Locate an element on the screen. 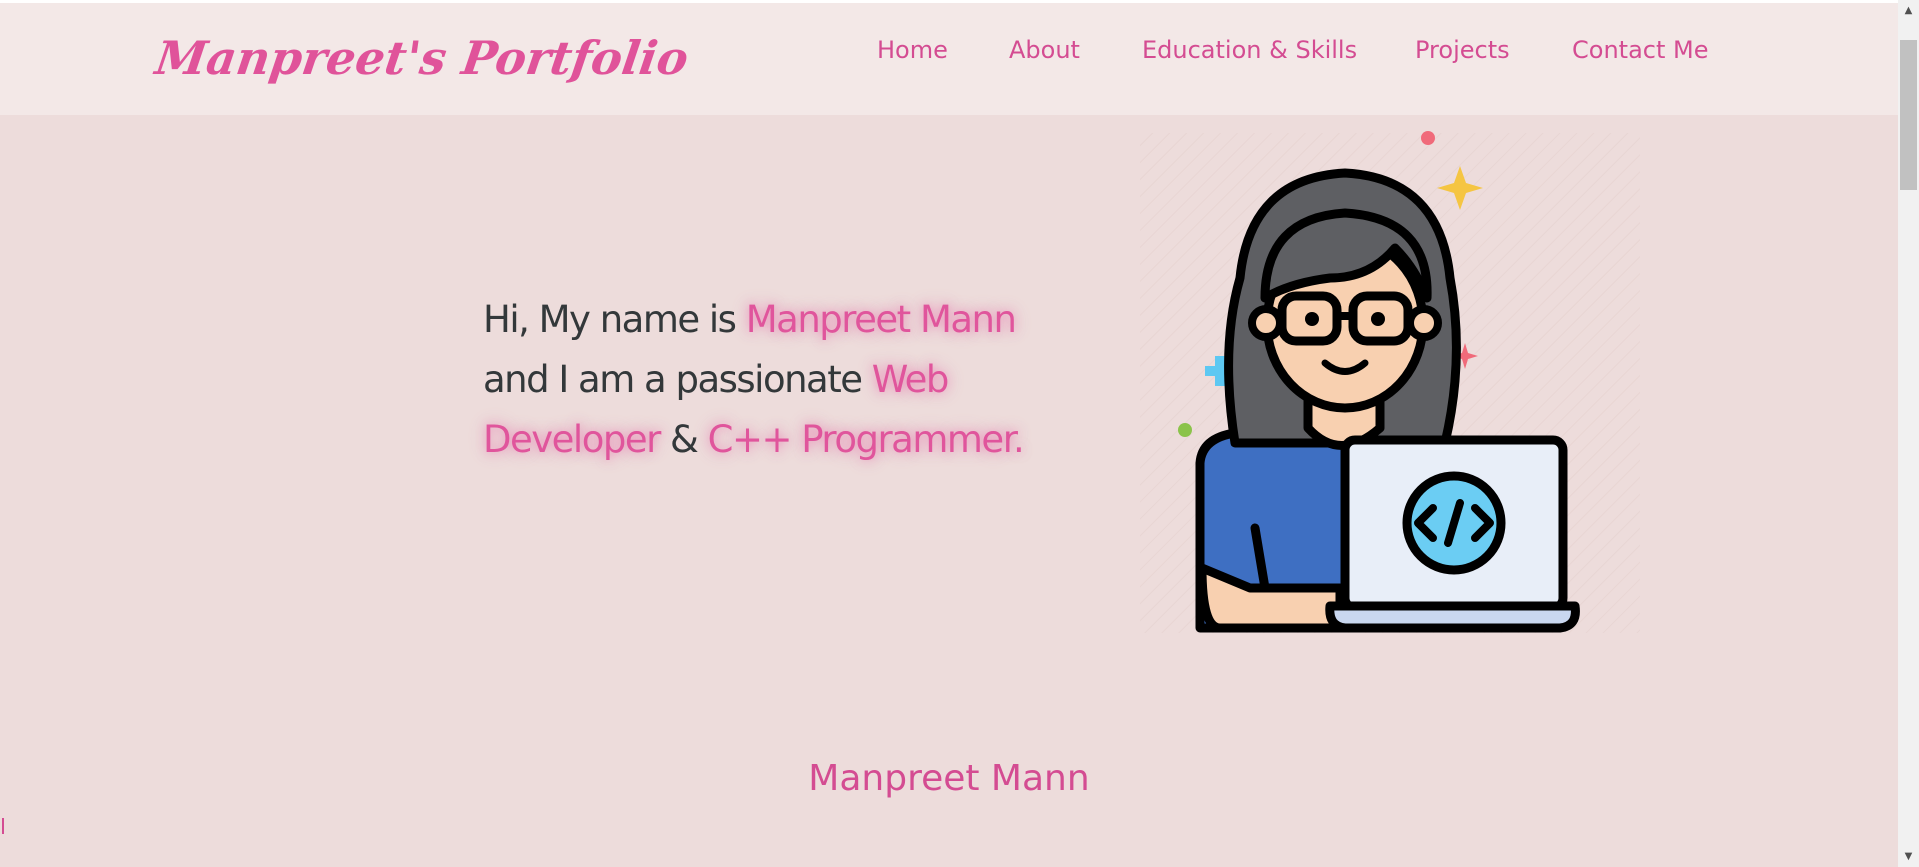  dot-red-icon is located at coordinates (1428, 138).